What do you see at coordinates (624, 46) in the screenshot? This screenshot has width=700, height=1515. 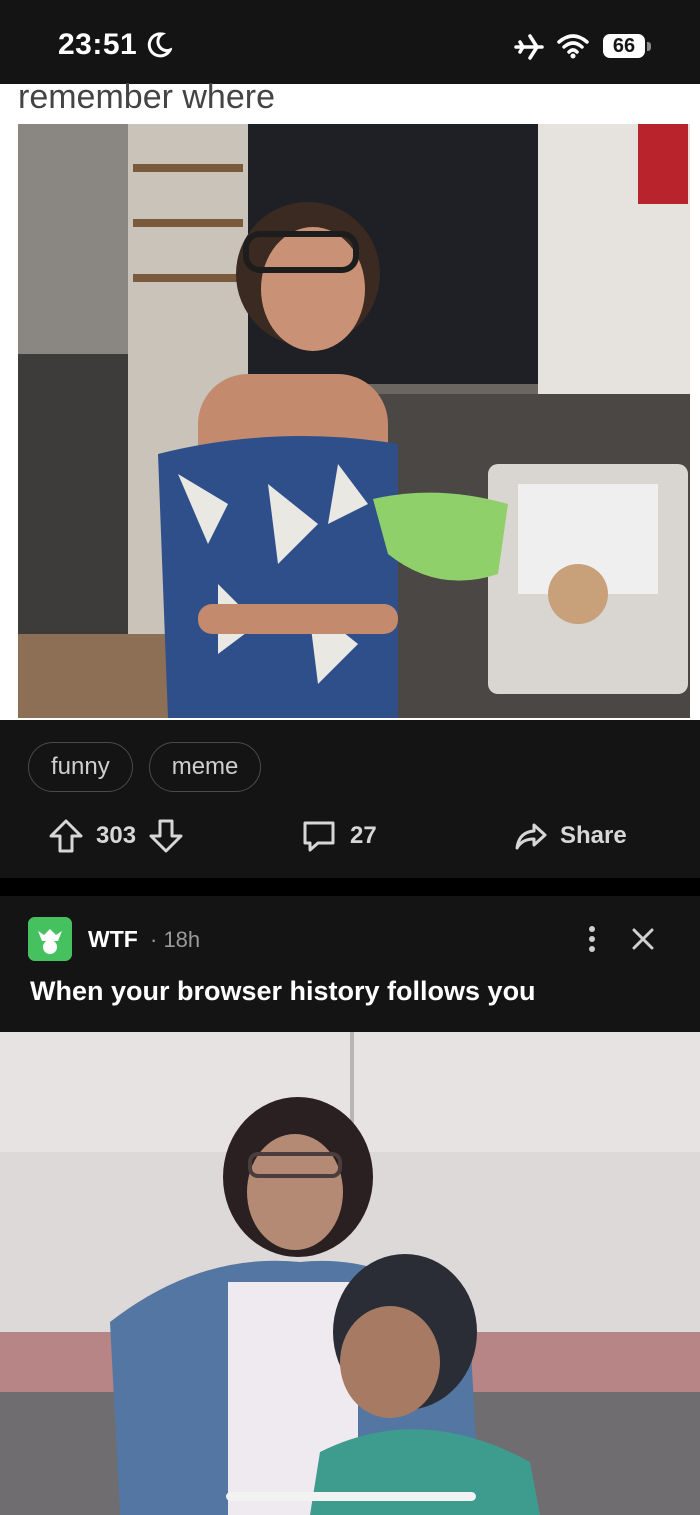 I see `battery-level: 66` at bounding box center [624, 46].